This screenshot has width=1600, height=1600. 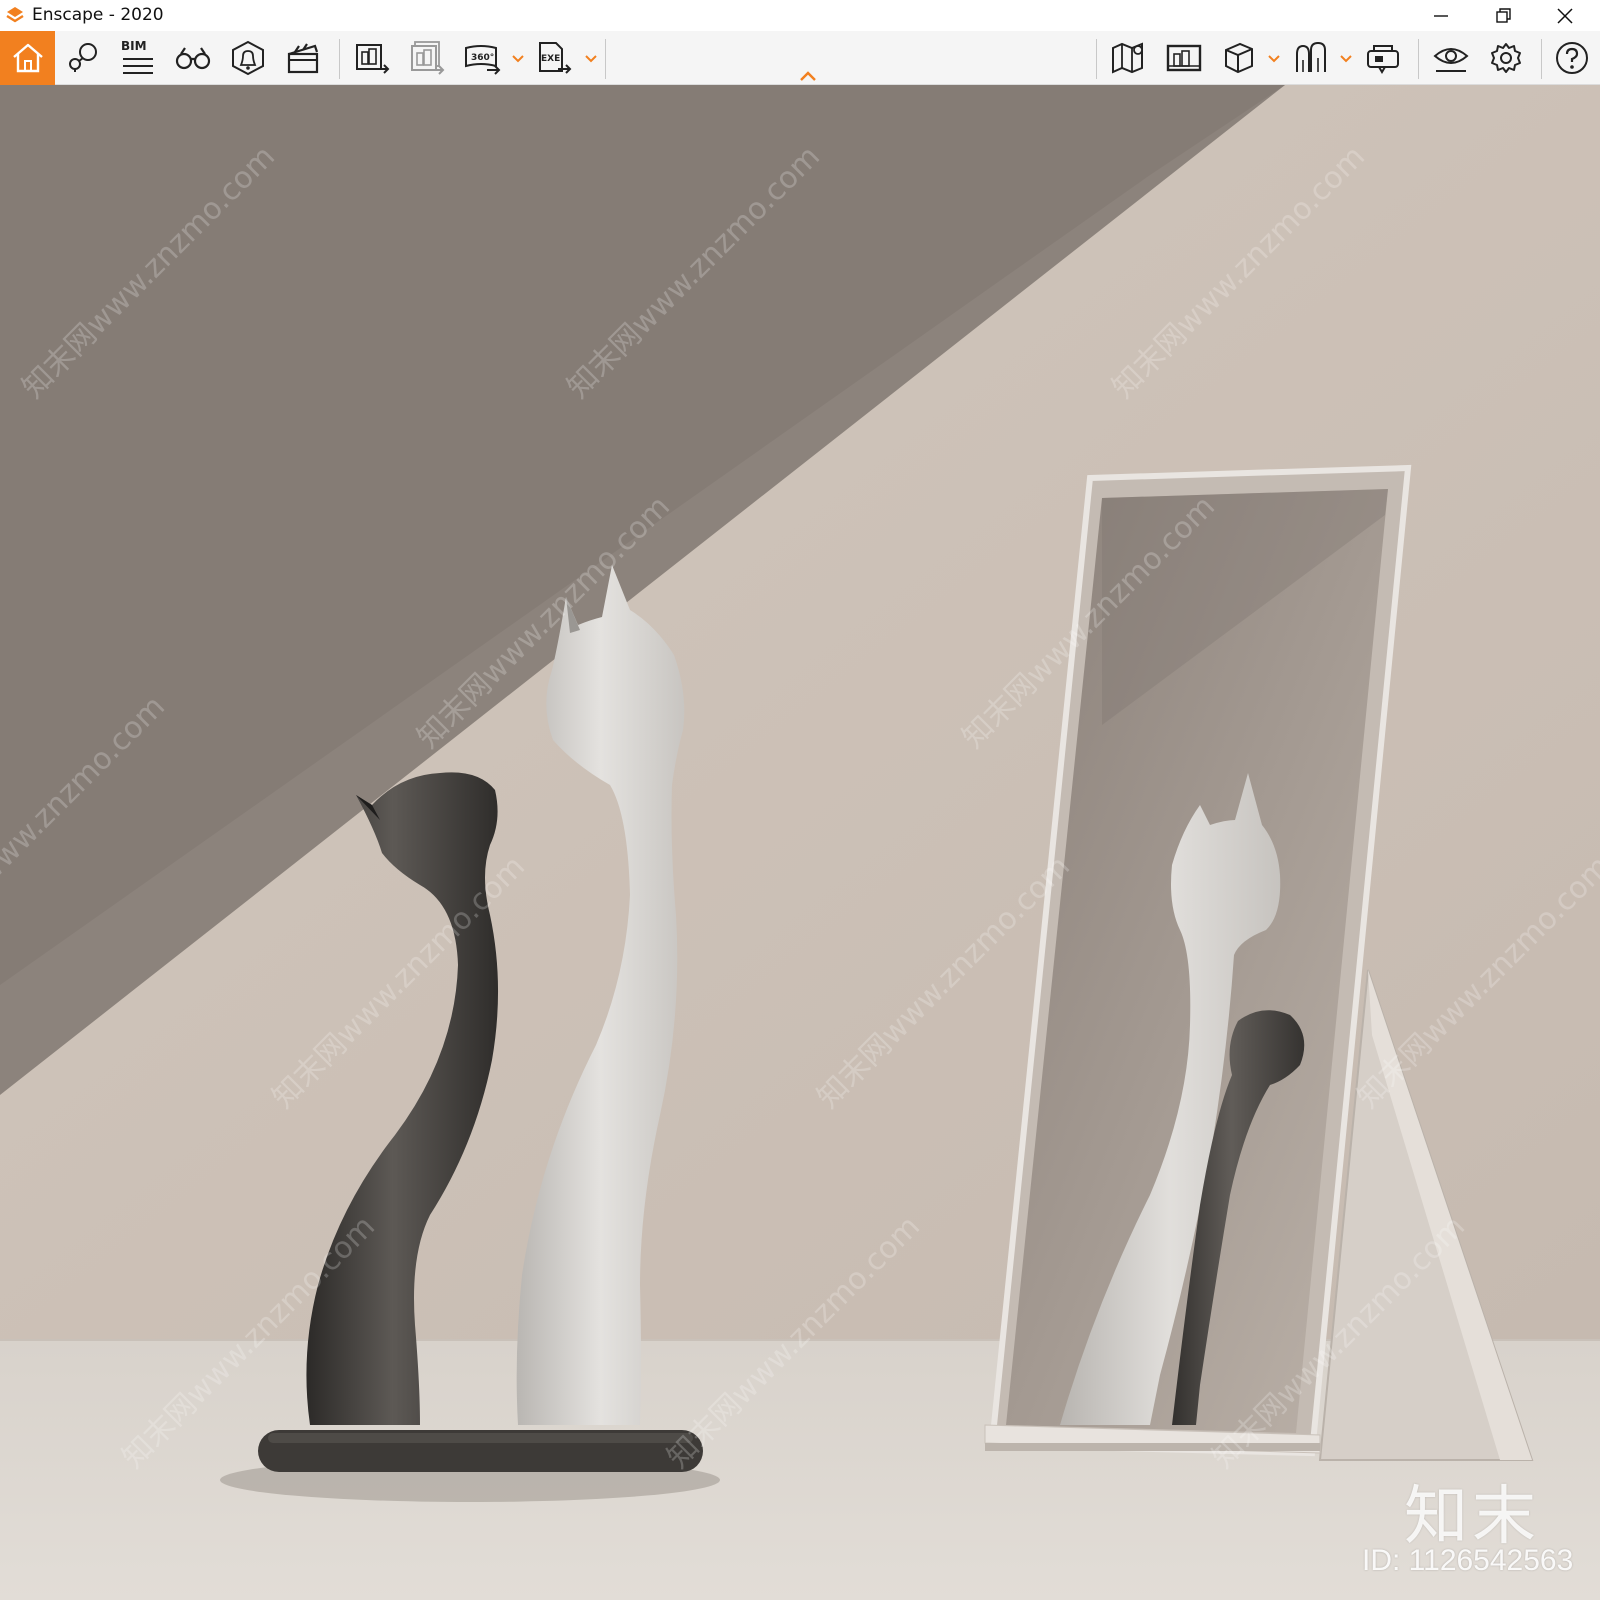 I want to click on cube-view-icon, so click(x=1239, y=58).